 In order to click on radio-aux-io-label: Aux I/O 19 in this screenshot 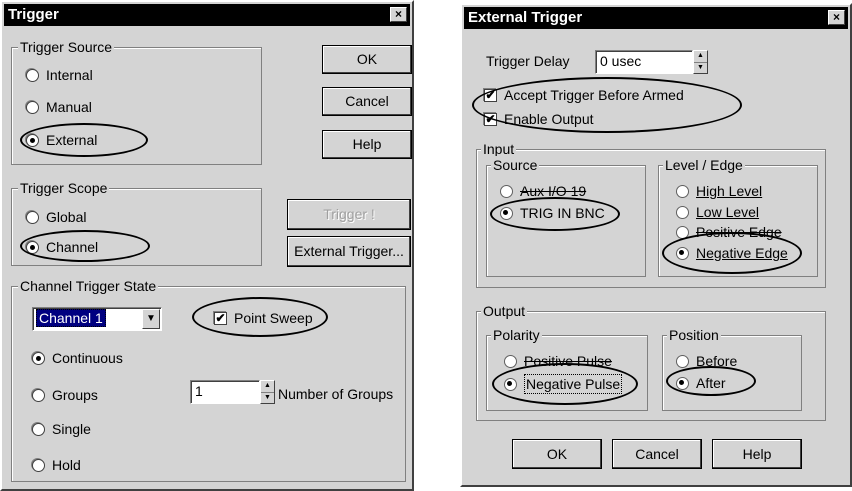, I will do `click(553, 191)`.